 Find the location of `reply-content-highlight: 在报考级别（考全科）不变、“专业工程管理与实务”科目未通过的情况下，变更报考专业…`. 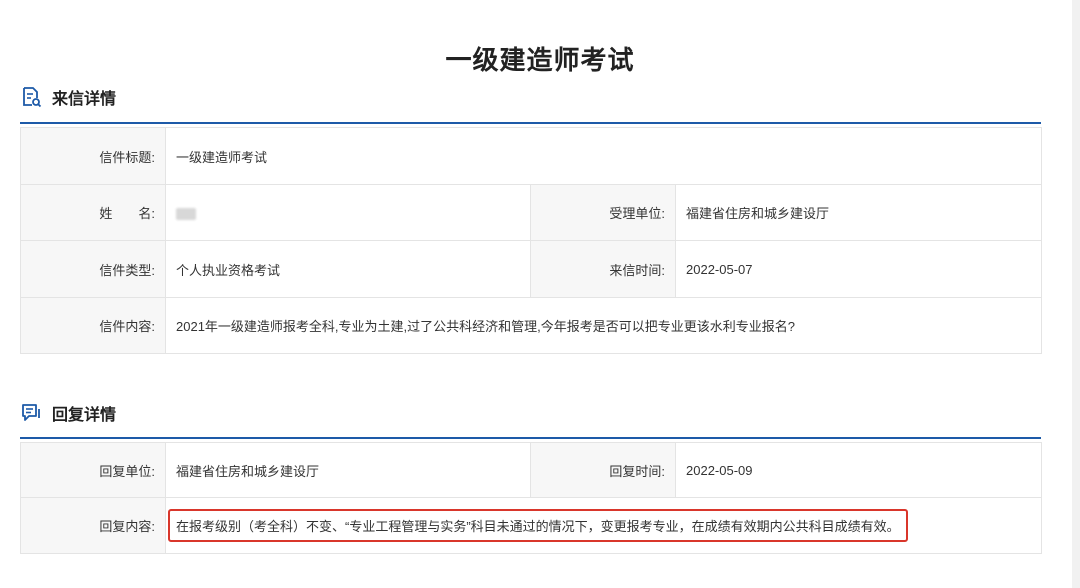

reply-content-highlight: 在报考级别（考全科）不变、“专业工程管理与实务”科目未通过的情况下，变更报考专业… is located at coordinates (538, 525).